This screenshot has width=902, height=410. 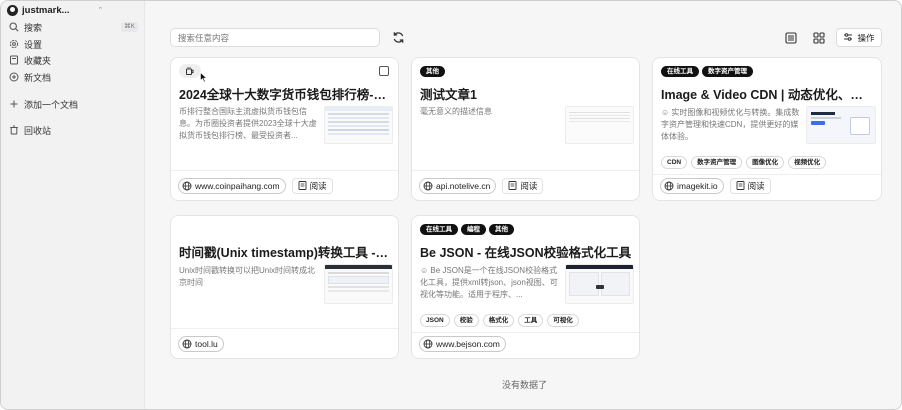 What do you see at coordinates (129, 27) in the screenshot?
I see `shortcut-badge: ⌘K` at bounding box center [129, 27].